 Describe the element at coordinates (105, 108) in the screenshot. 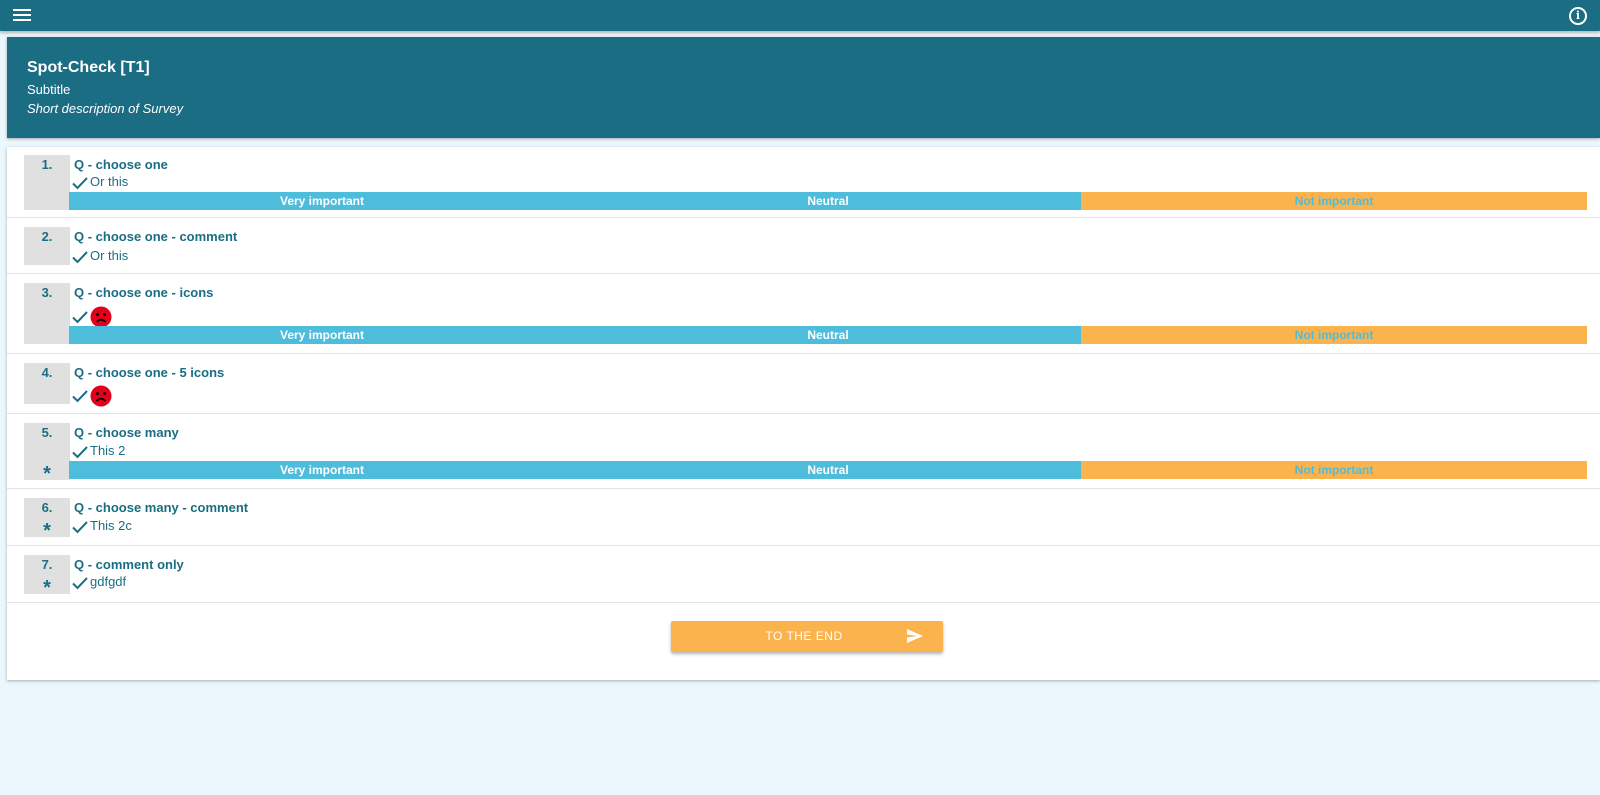

I see `survey-description: Short description of Survey` at that location.